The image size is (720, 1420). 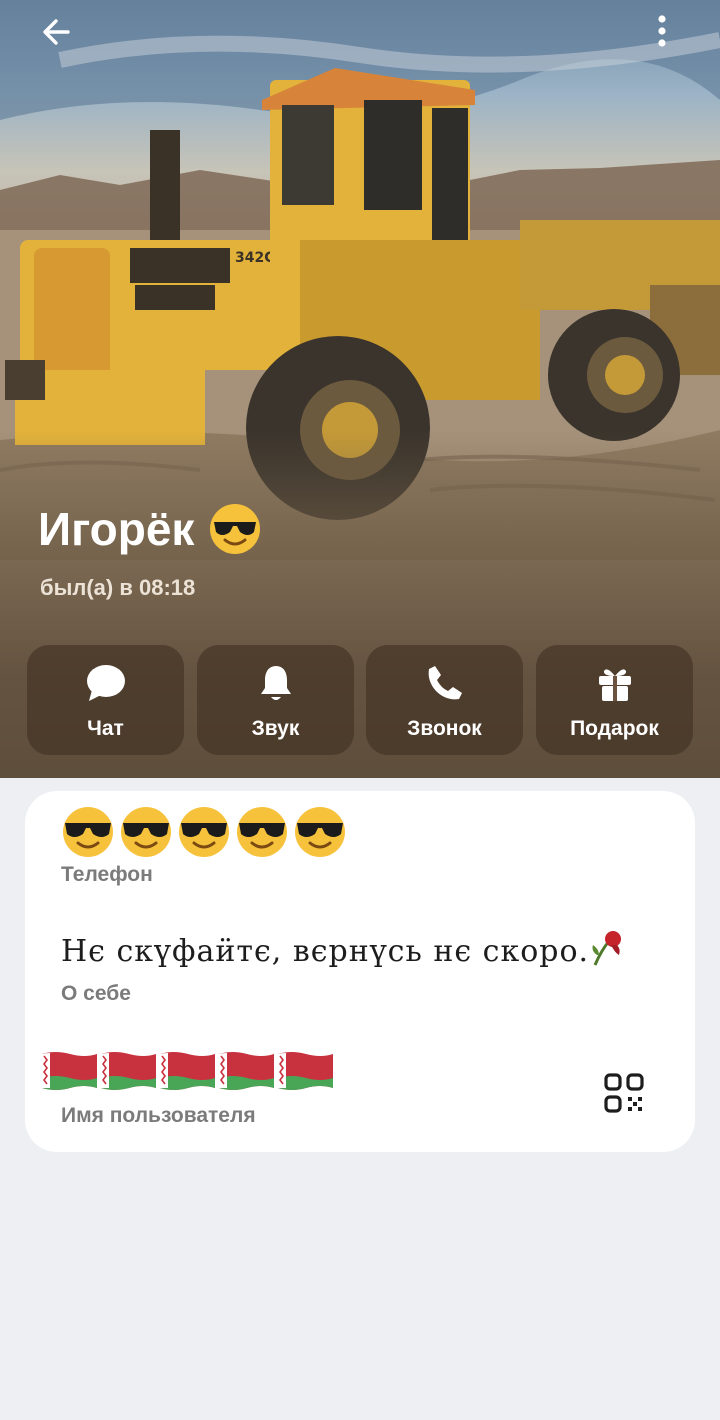 I want to click on back-button, so click(x=56, y=32).